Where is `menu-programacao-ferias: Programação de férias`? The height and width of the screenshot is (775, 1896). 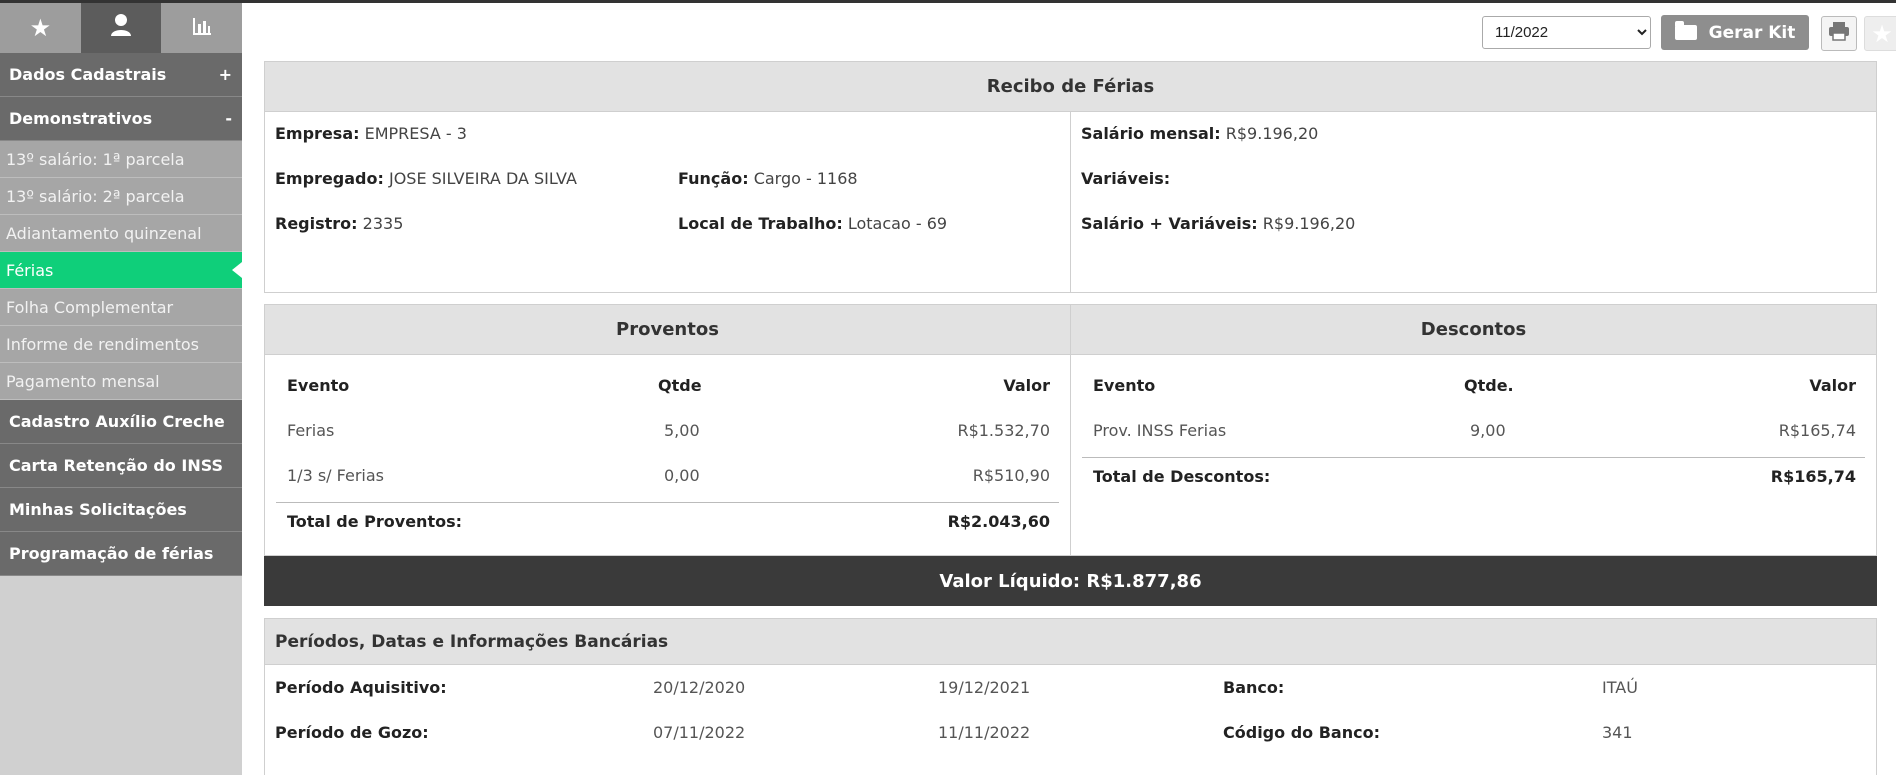
menu-programacao-ferias: Programação de férias is located at coordinates (121, 554).